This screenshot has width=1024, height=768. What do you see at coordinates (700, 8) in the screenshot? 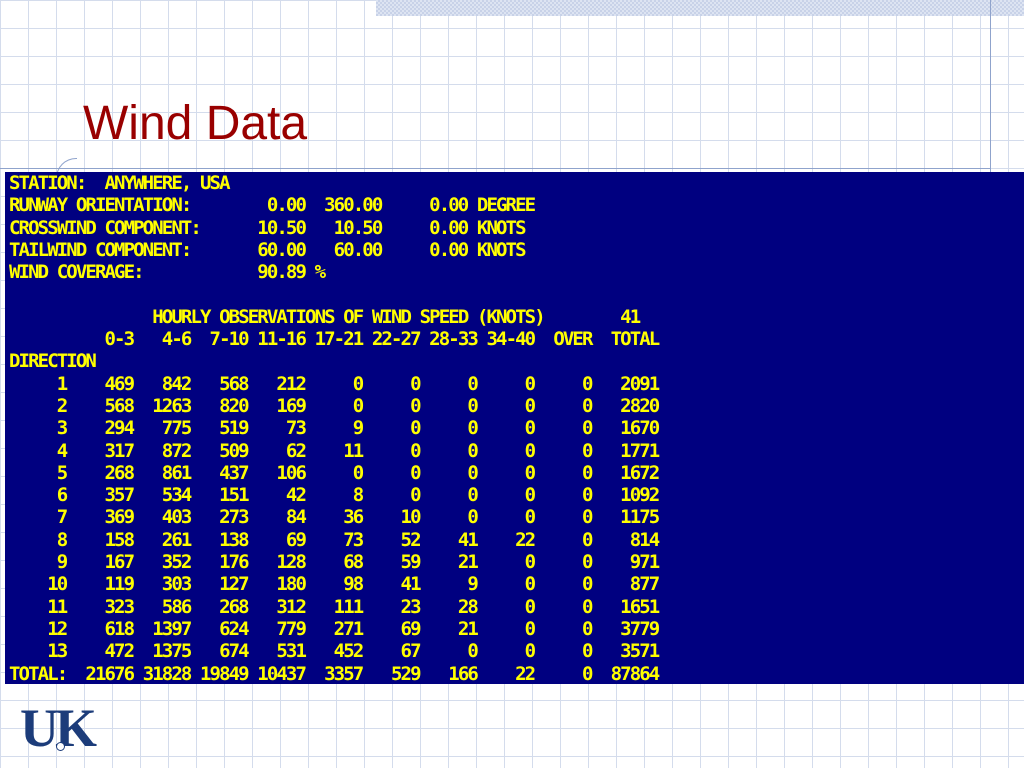
I see `decorative-top-band` at bounding box center [700, 8].